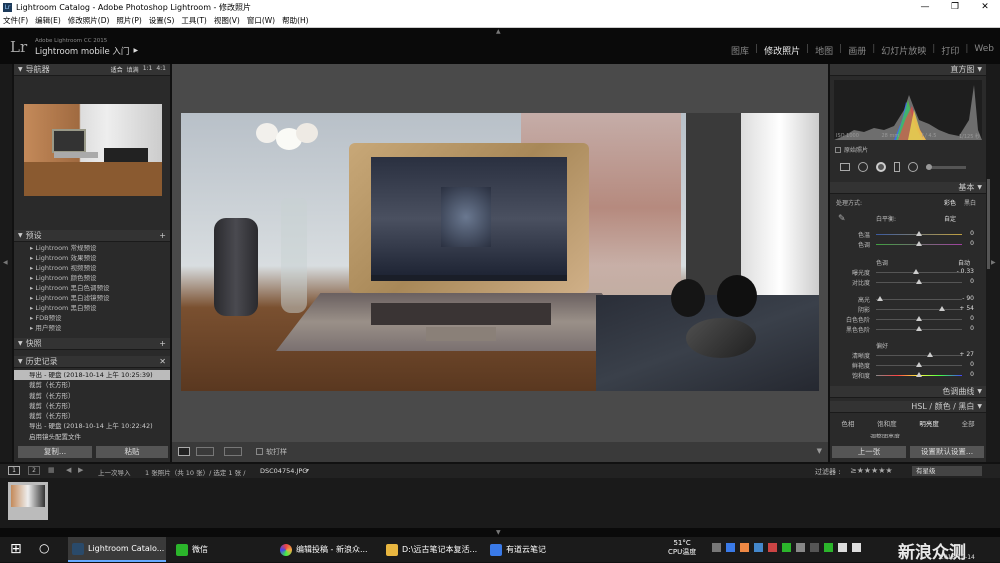 Image resolution: width=1000 pixels, height=563 pixels. What do you see at coordinates (857, 50) in the screenshot?
I see `module-book: 画册` at bounding box center [857, 50].